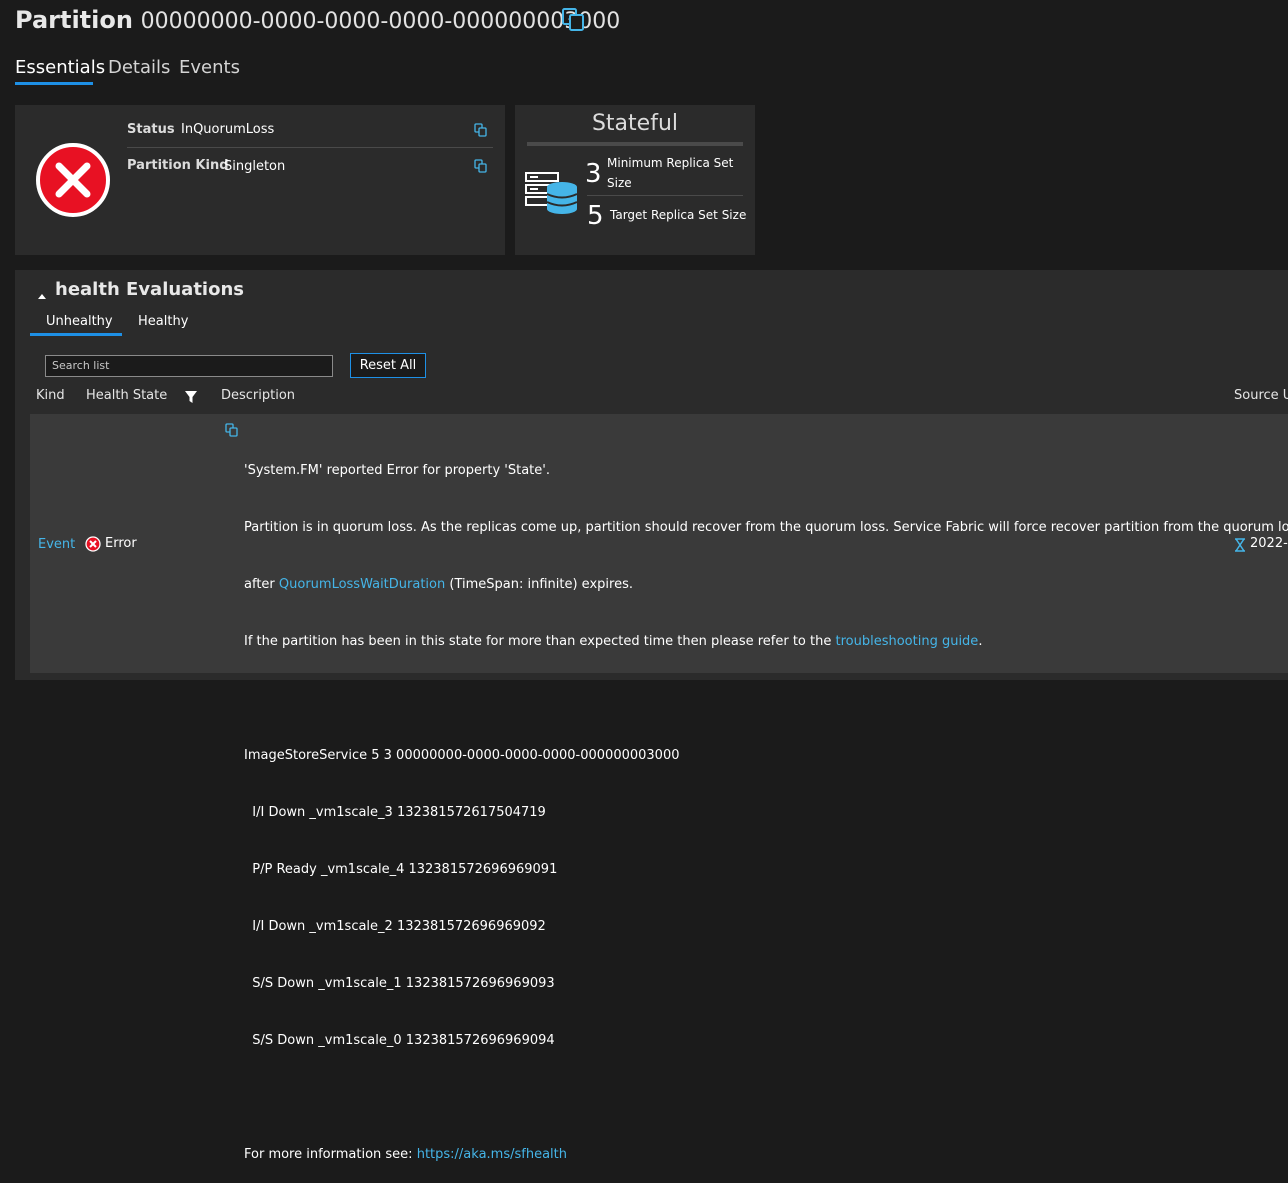 This screenshot has width=1288, height=1183. Describe the element at coordinates (149, 289) in the screenshot. I see `health-evaluations-title: health Evaluations` at that location.